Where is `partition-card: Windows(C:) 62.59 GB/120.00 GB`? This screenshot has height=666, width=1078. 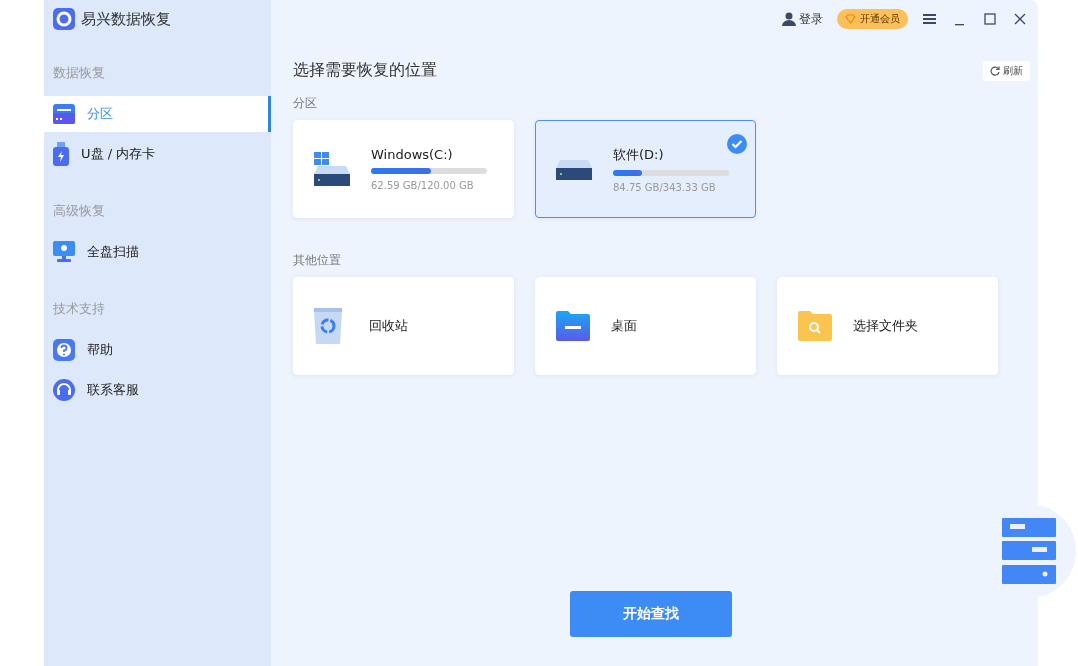
partition-card: Windows(C:) 62.59 GB/120.00 GB is located at coordinates (403, 169).